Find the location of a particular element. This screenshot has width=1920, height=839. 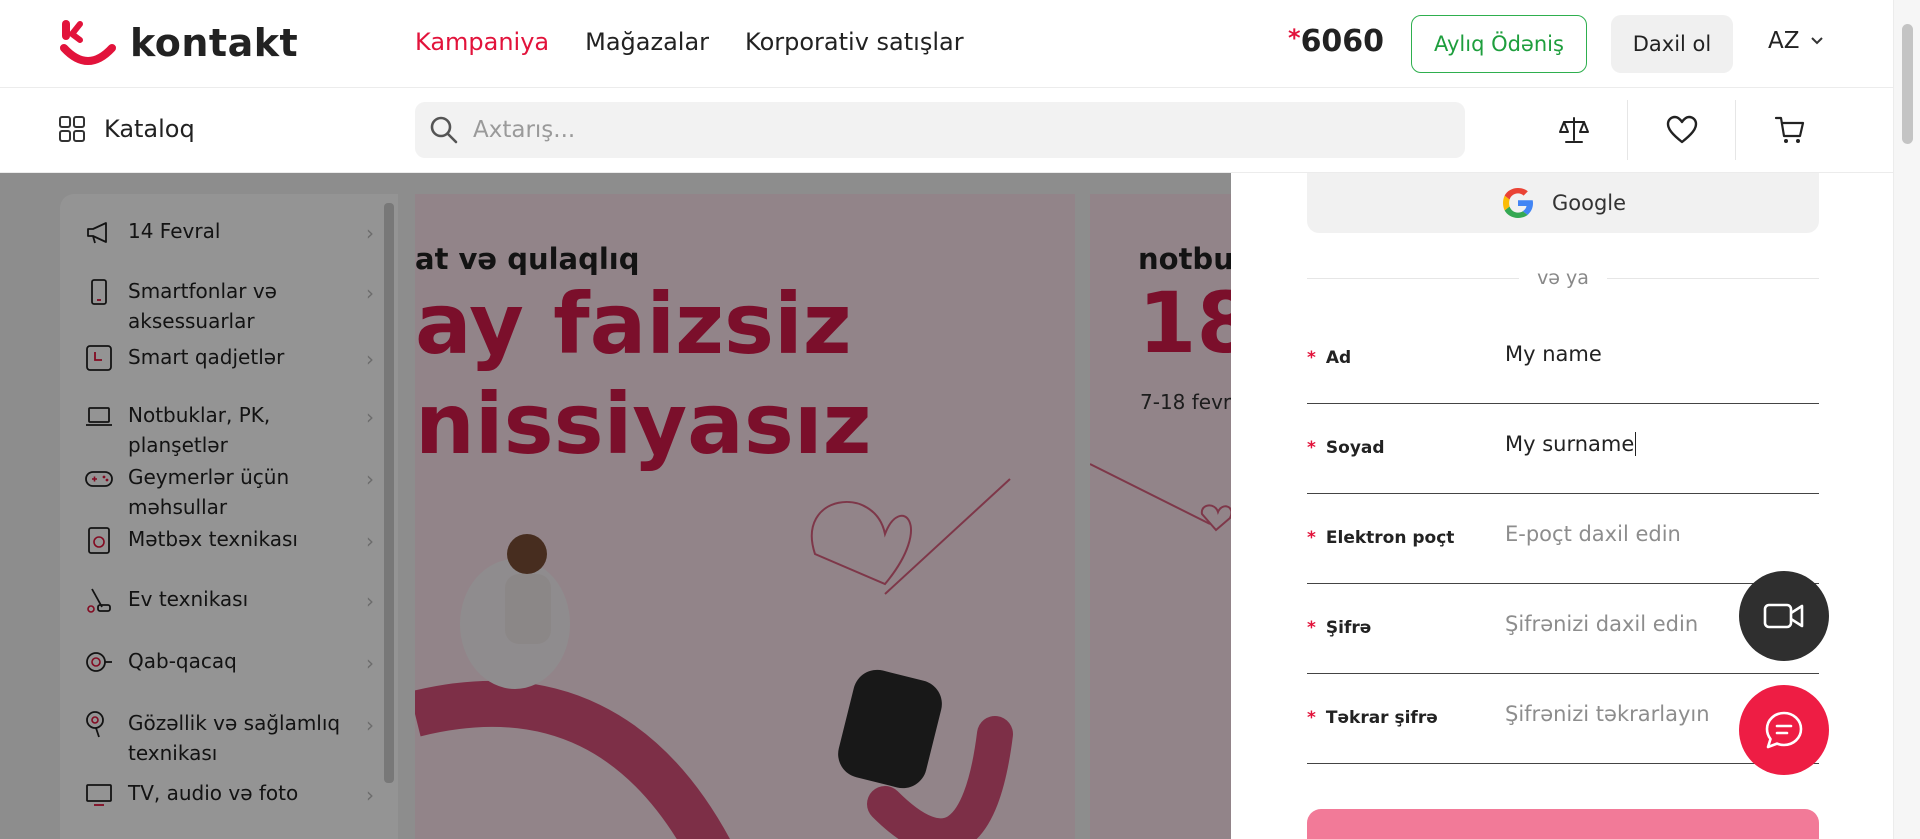

catalog-label: Kataloq is located at coordinates (149, 129).